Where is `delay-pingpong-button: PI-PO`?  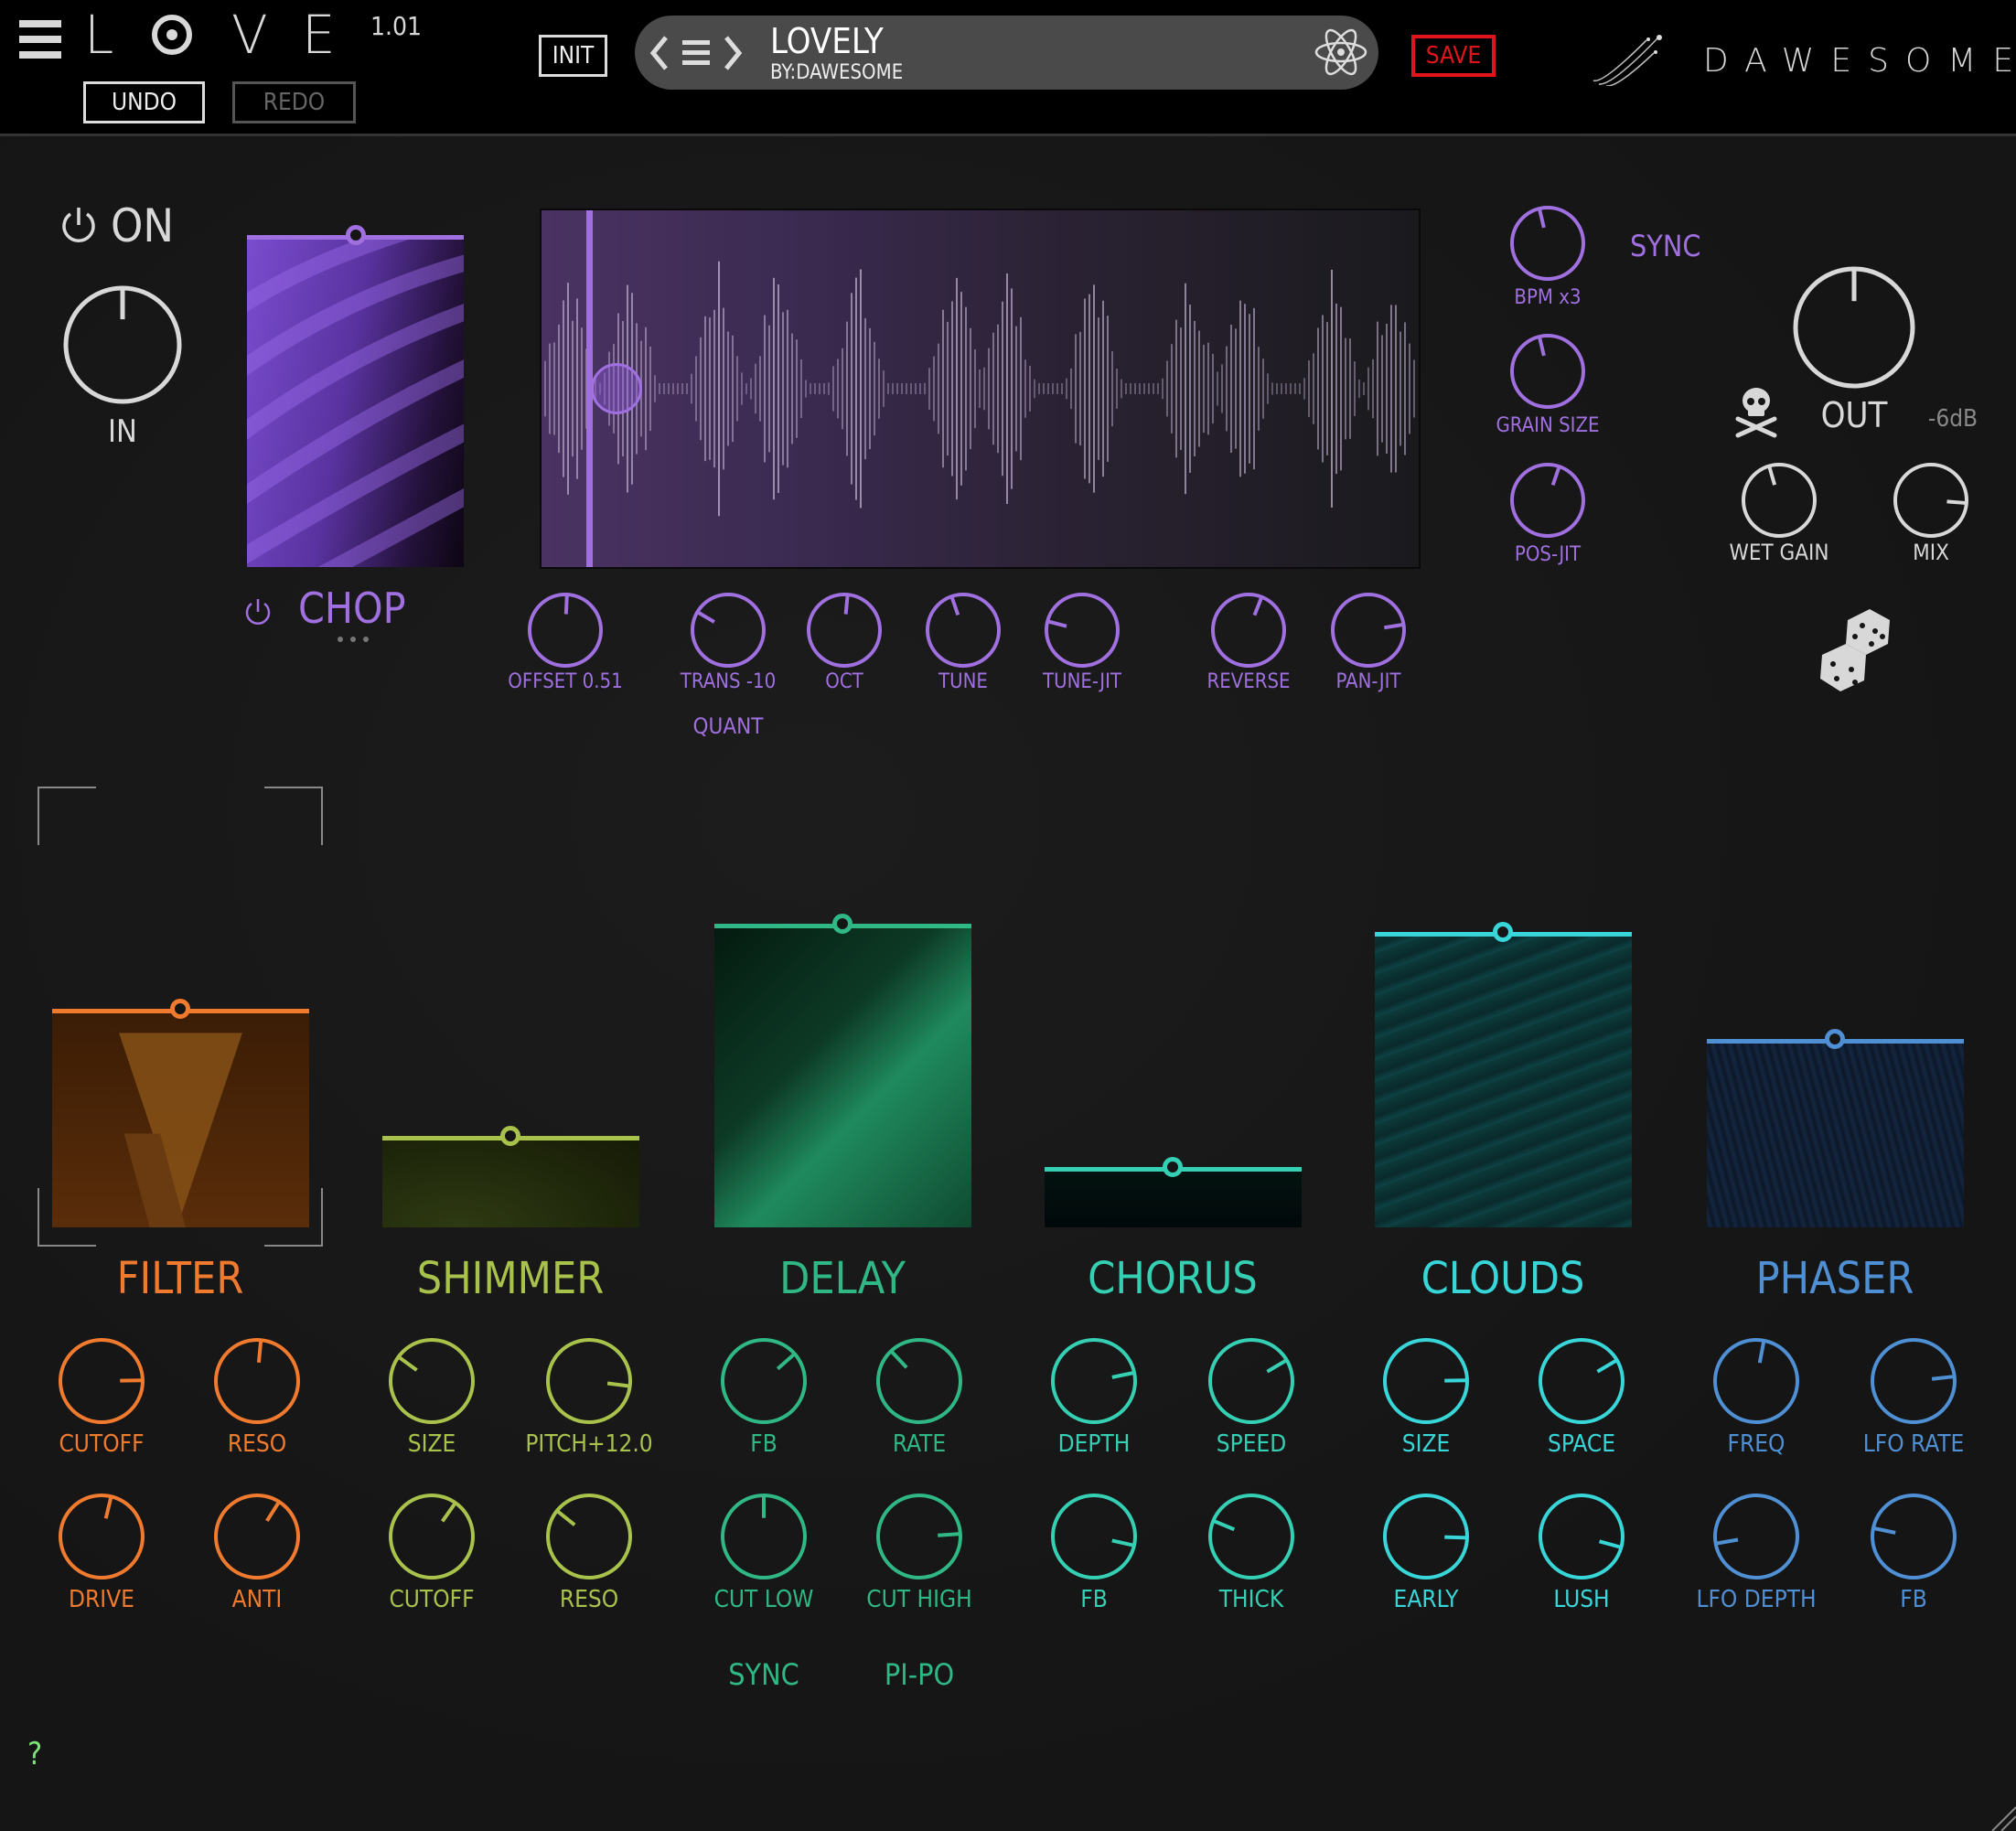 delay-pingpong-button: PI-PO is located at coordinates (919, 1674).